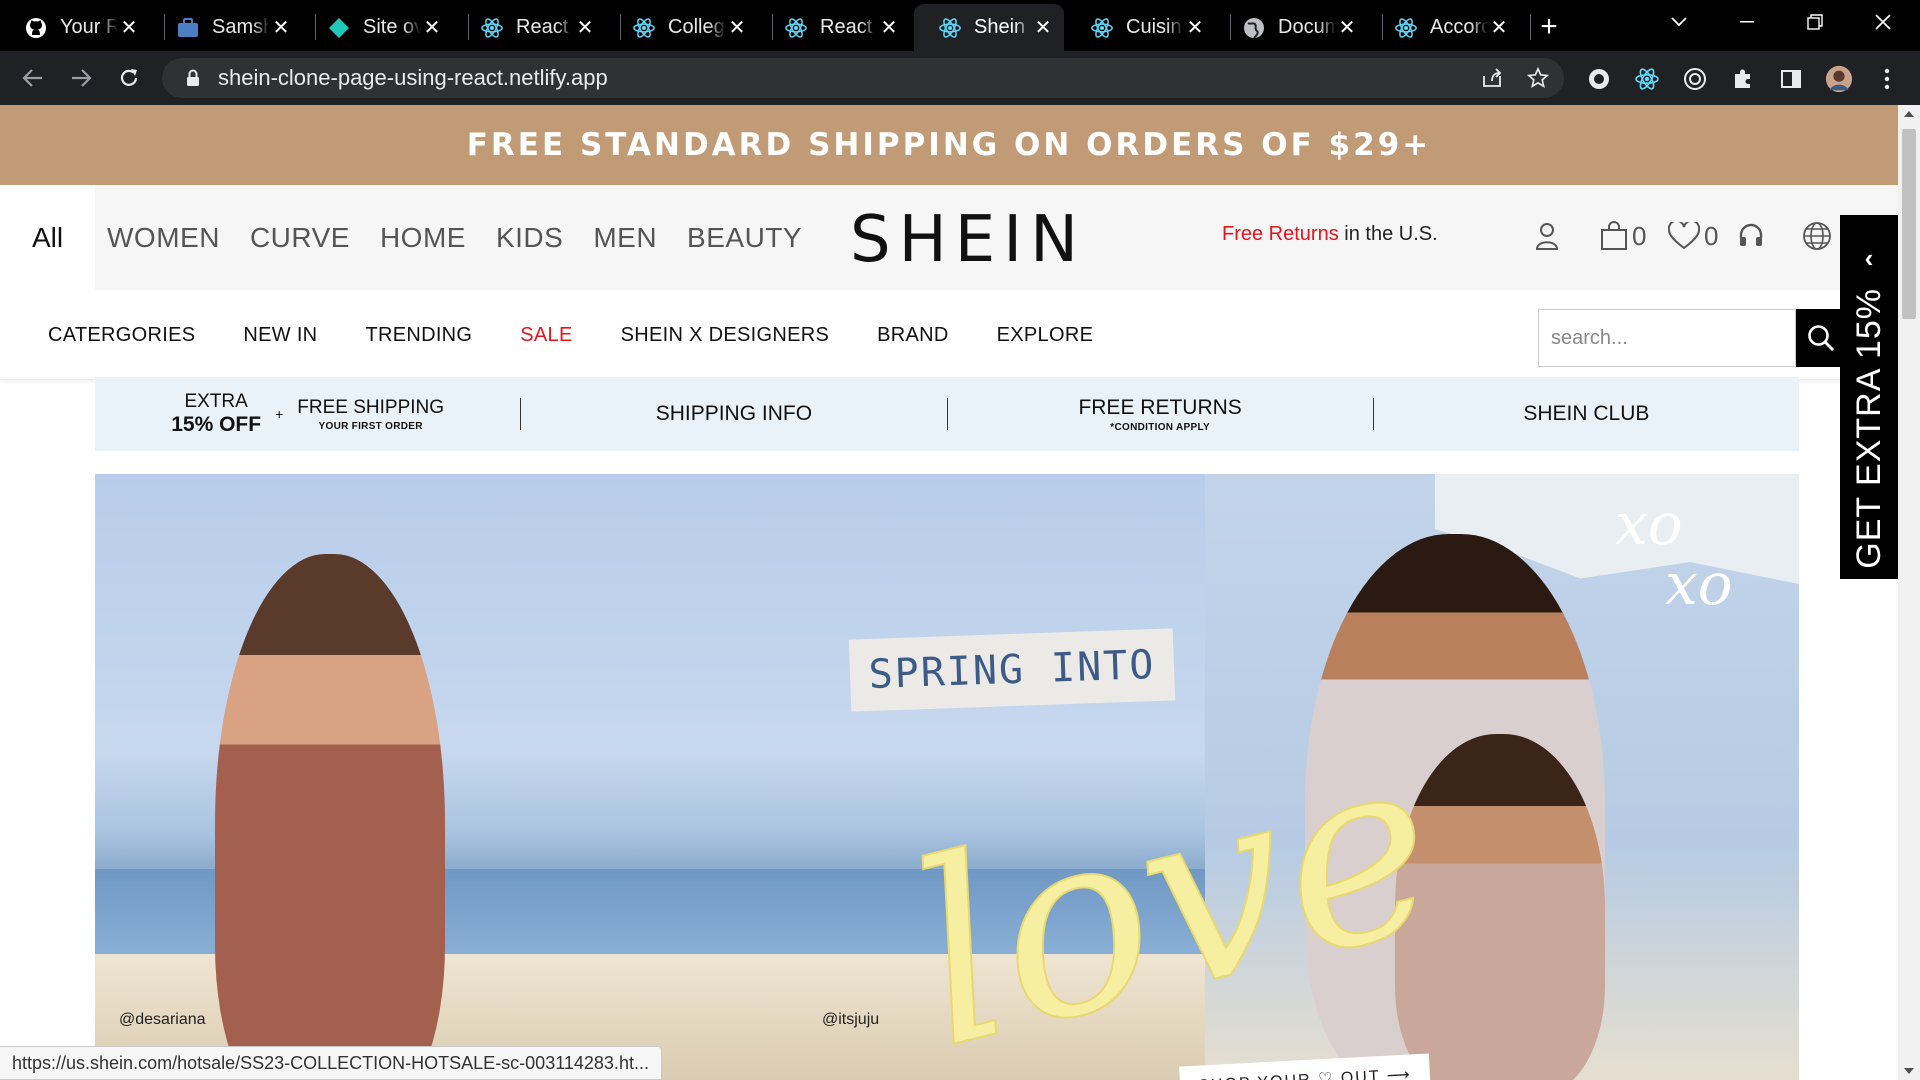 The image size is (1920, 1080). What do you see at coordinates (863, 78) in the screenshot?
I see `address-bar: shein-clone-page-using-react.netlify.app` at bounding box center [863, 78].